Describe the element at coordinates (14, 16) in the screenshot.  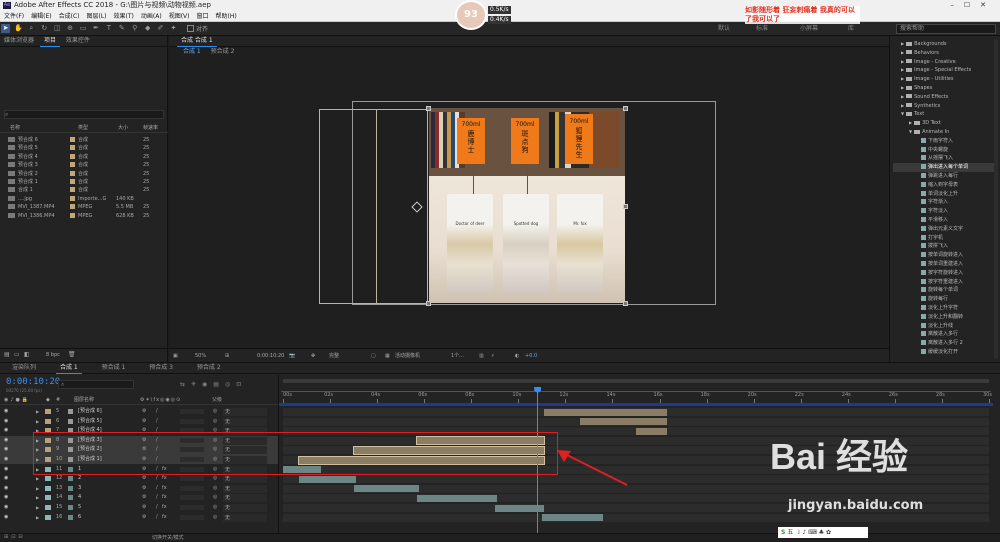
I see `menu-item-0: 文件(F)` at that location.